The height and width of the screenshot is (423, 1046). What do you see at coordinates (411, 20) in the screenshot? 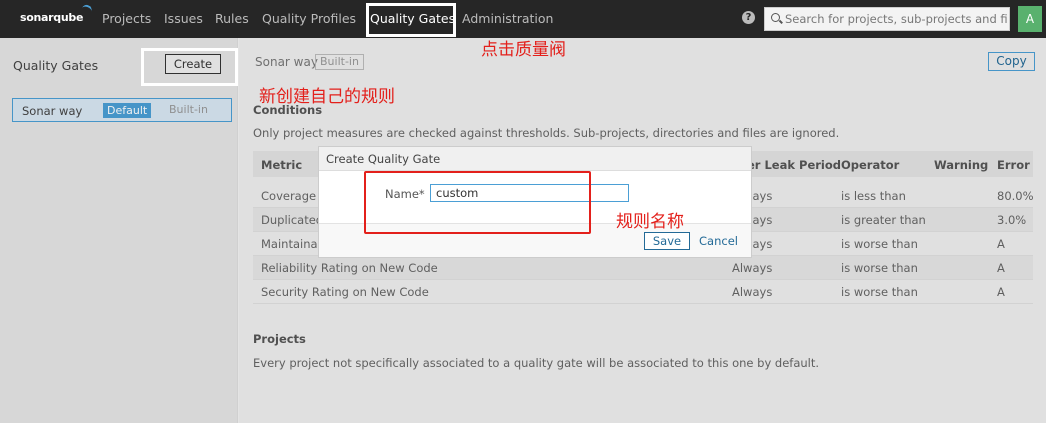
I see `highlight-quality-gates` at bounding box center [411, 20].